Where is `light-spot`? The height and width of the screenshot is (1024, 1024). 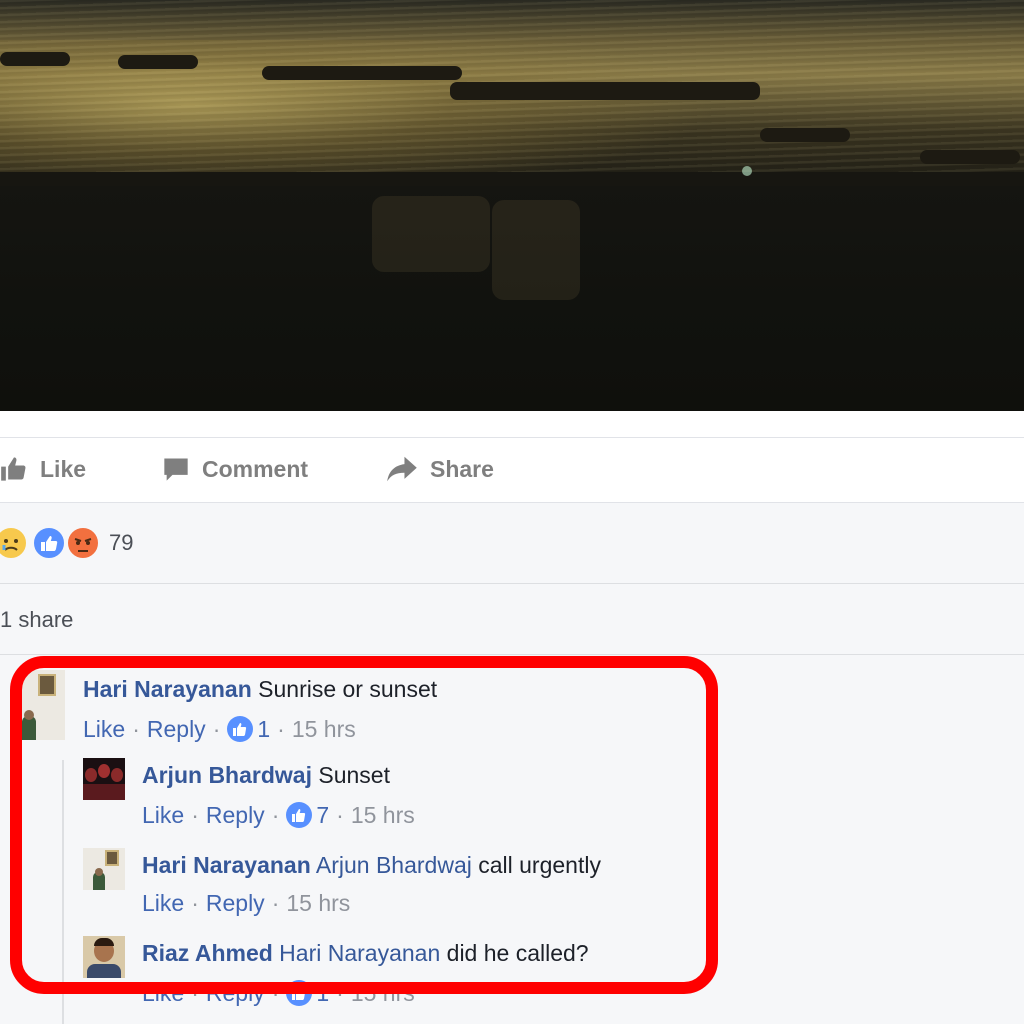 light-spot is located at coordinates (747, 171).